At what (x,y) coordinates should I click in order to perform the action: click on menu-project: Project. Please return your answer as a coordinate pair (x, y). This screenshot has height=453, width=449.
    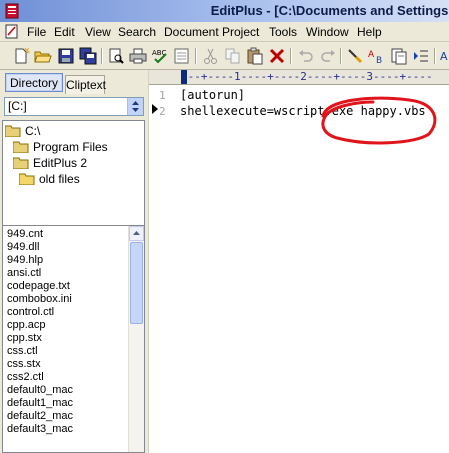
    Looking at the image, I should click on (240, 32).